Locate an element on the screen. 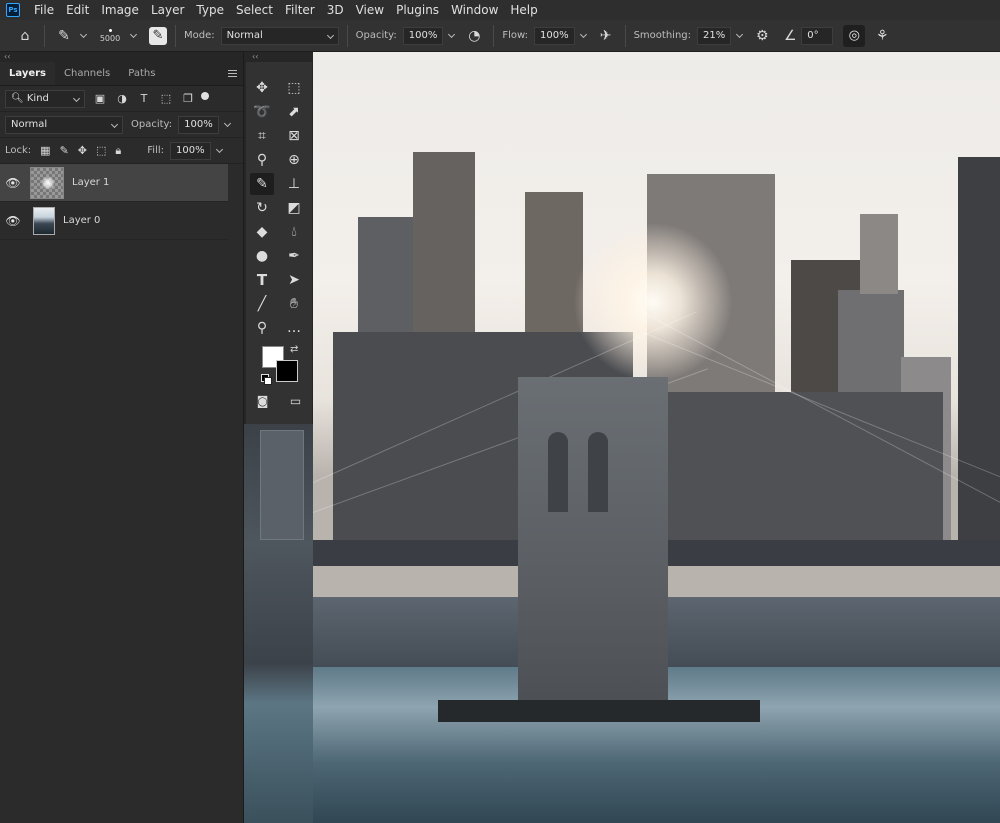  blur-tool-icon: 💧︎ is located at coordinates (294, 232).